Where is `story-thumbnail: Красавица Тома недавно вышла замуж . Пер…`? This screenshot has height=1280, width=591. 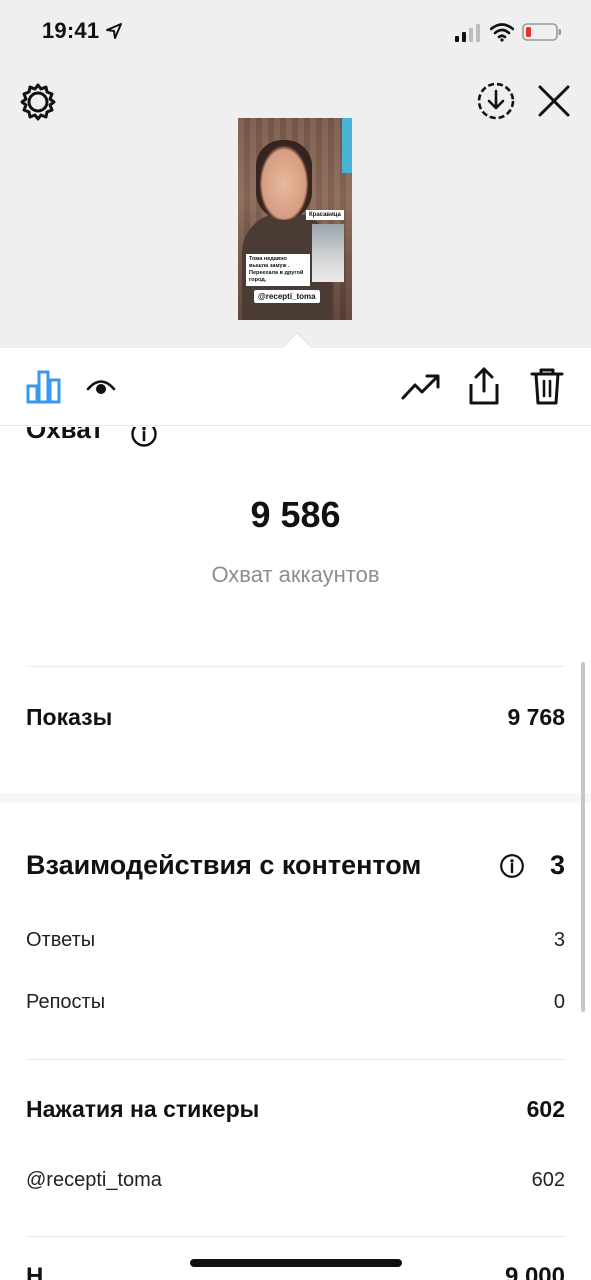 story-thumbnail: Красавица Тома недавно вышла замуж . Пер… is located at coordinates (295, 219).